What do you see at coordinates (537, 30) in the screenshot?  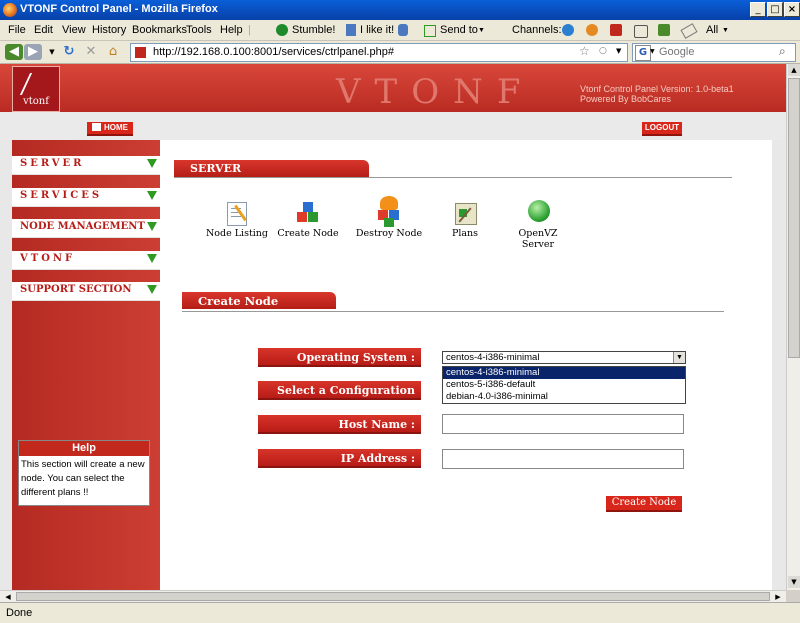 I see `channels-label: Channels:` at bounding box center [537, 30].